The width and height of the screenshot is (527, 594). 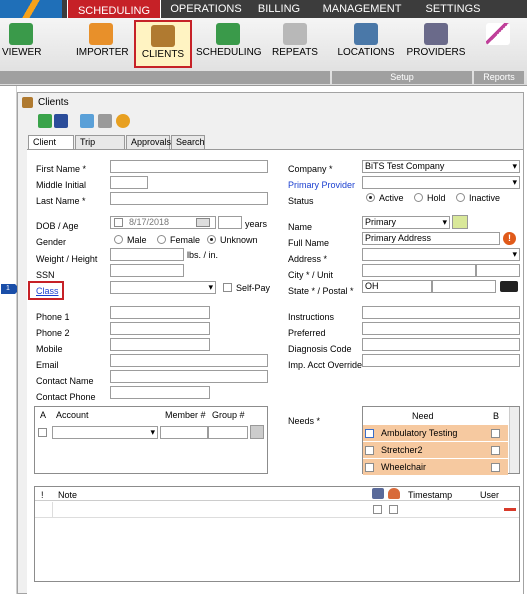 I want to click on phone1-field, so click(x=160, y=312).